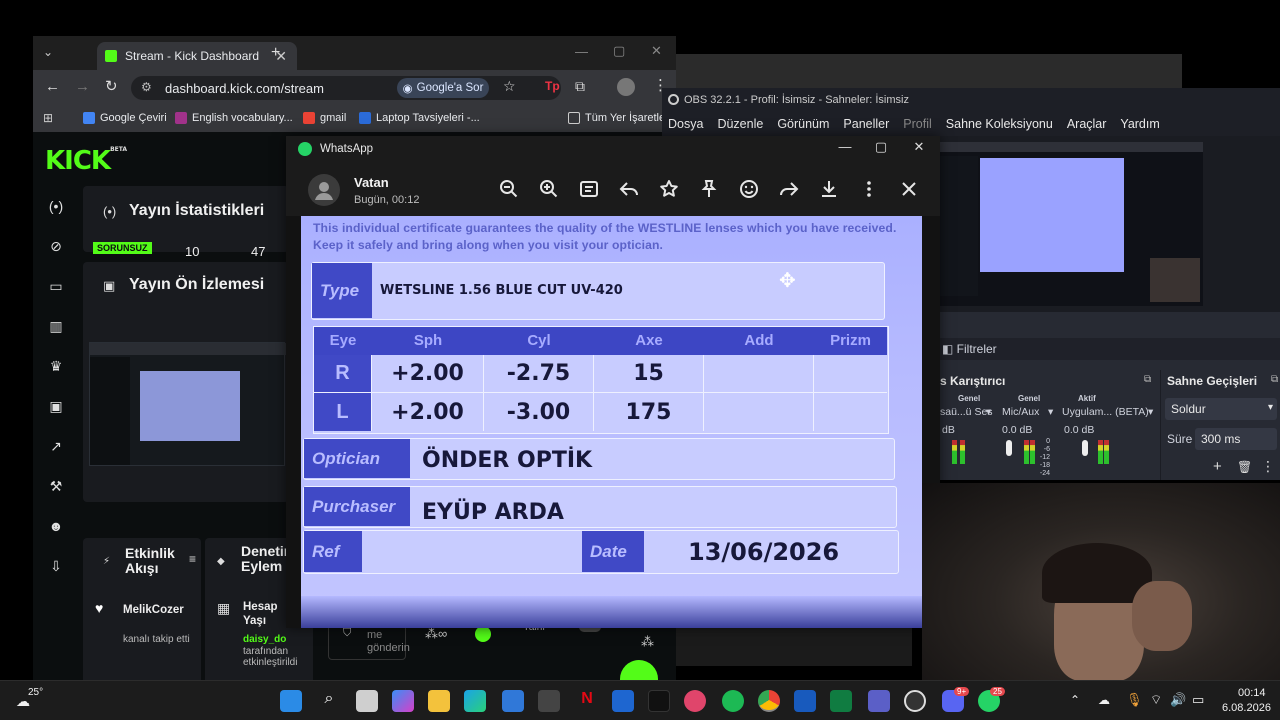  What do you see at coordinates (866, 124) in the screenshot?
I see `menu-paneller: Paneller` at bounding box center [866, 124].